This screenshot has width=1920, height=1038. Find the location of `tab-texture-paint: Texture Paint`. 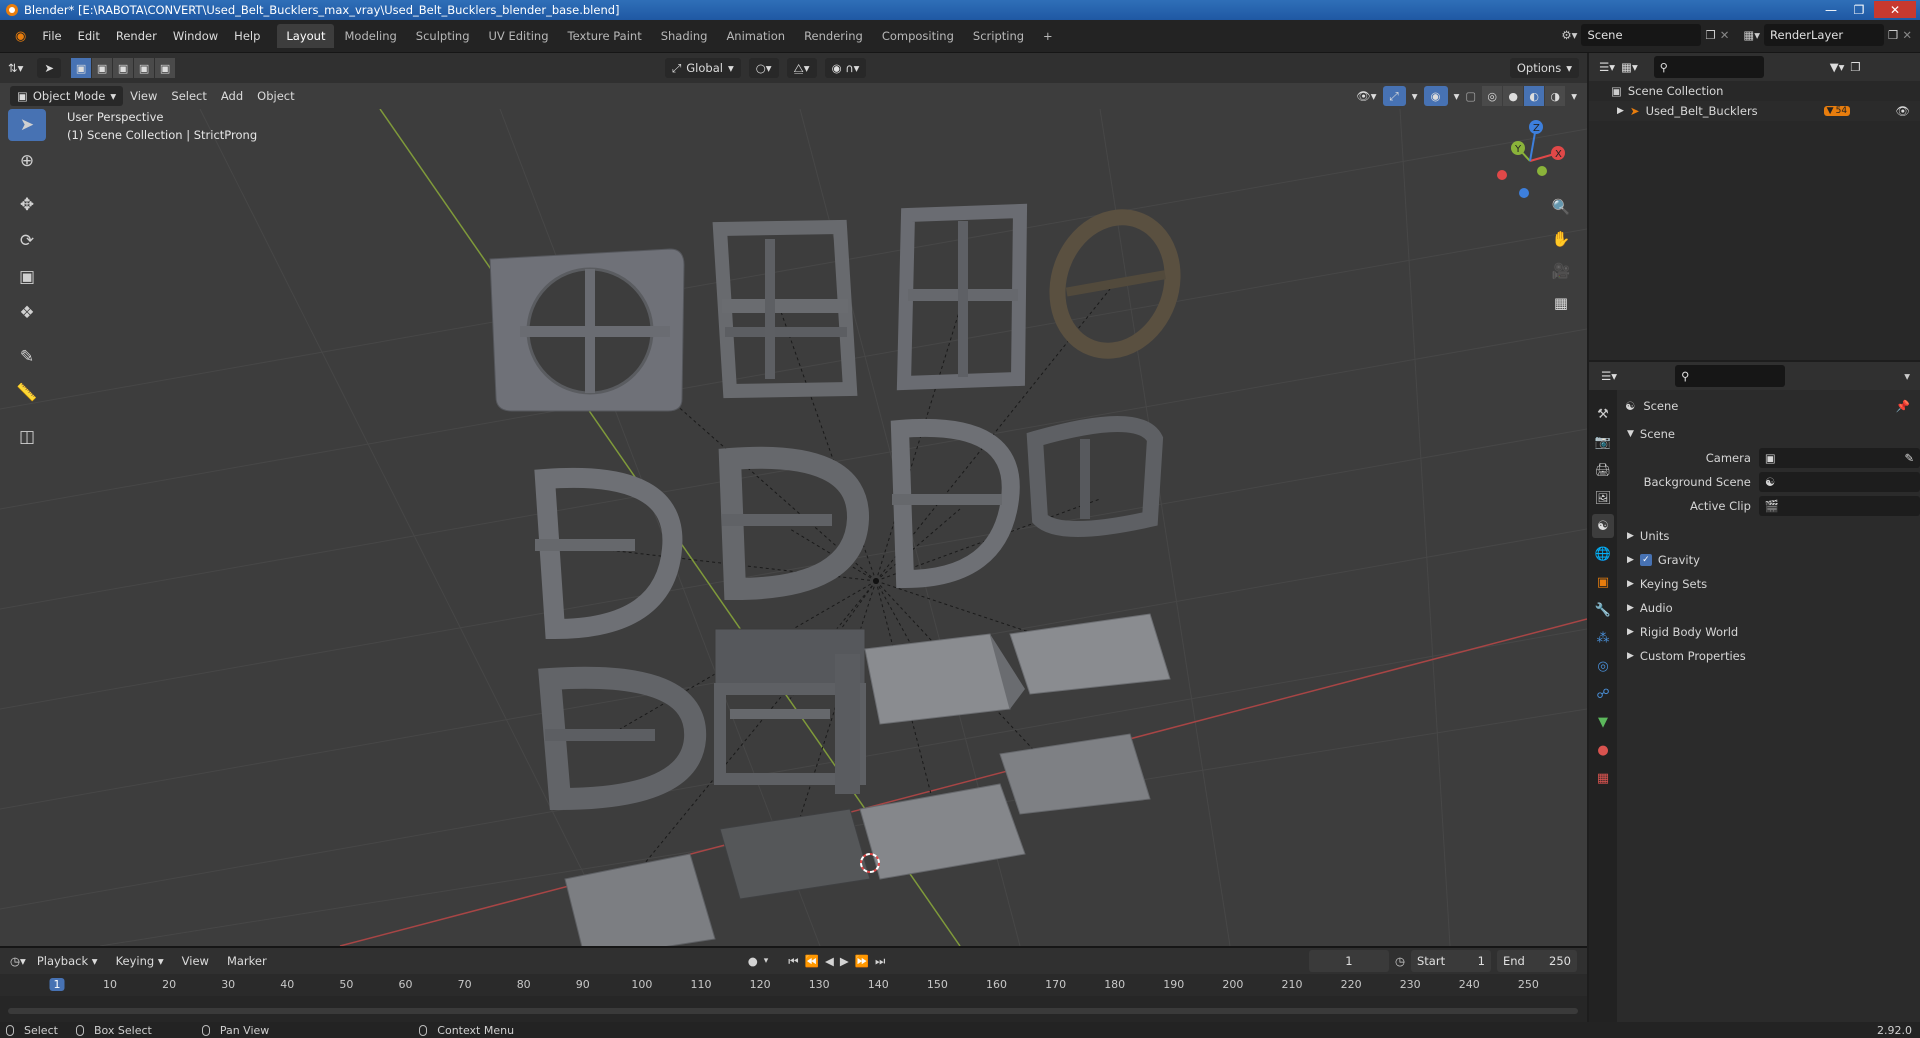

tab-texture-paint: Texture Paint is located at coordinates (605, 36).